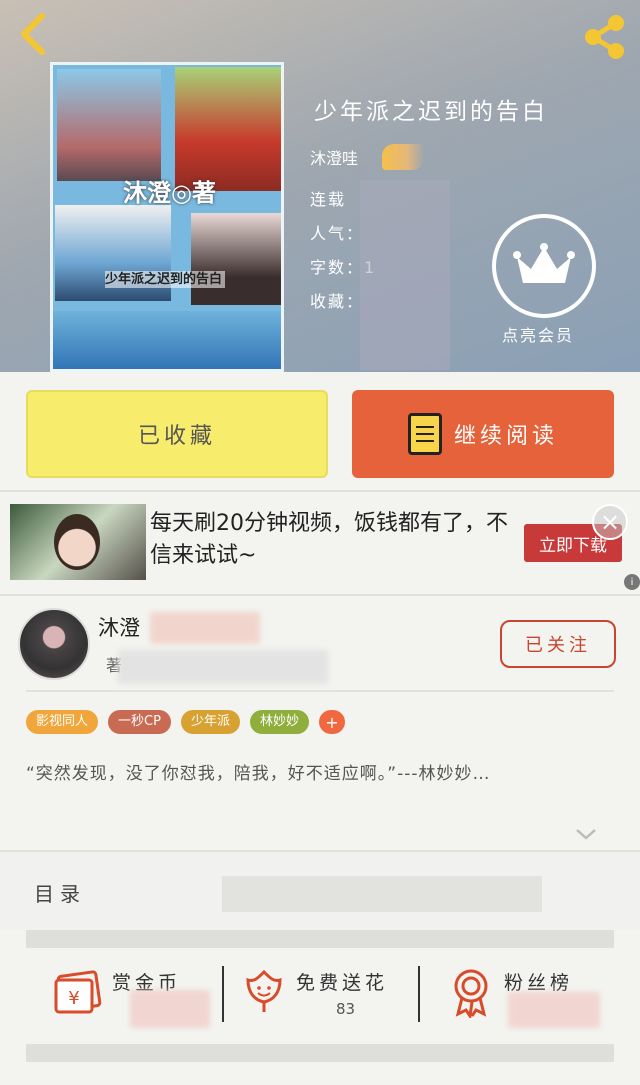 The image size is (640, 1085). Describe the element at coordinates (538, 334) in the screenshot. I see `vip-label: 点亮会员` at that location.